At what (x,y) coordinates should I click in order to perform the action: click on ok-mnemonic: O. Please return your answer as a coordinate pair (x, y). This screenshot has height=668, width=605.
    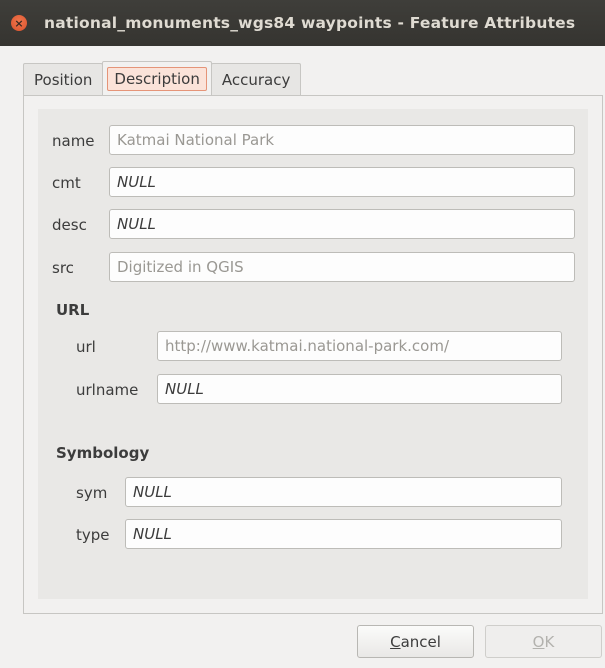
    Looking at the image, I should click on (538, 641).